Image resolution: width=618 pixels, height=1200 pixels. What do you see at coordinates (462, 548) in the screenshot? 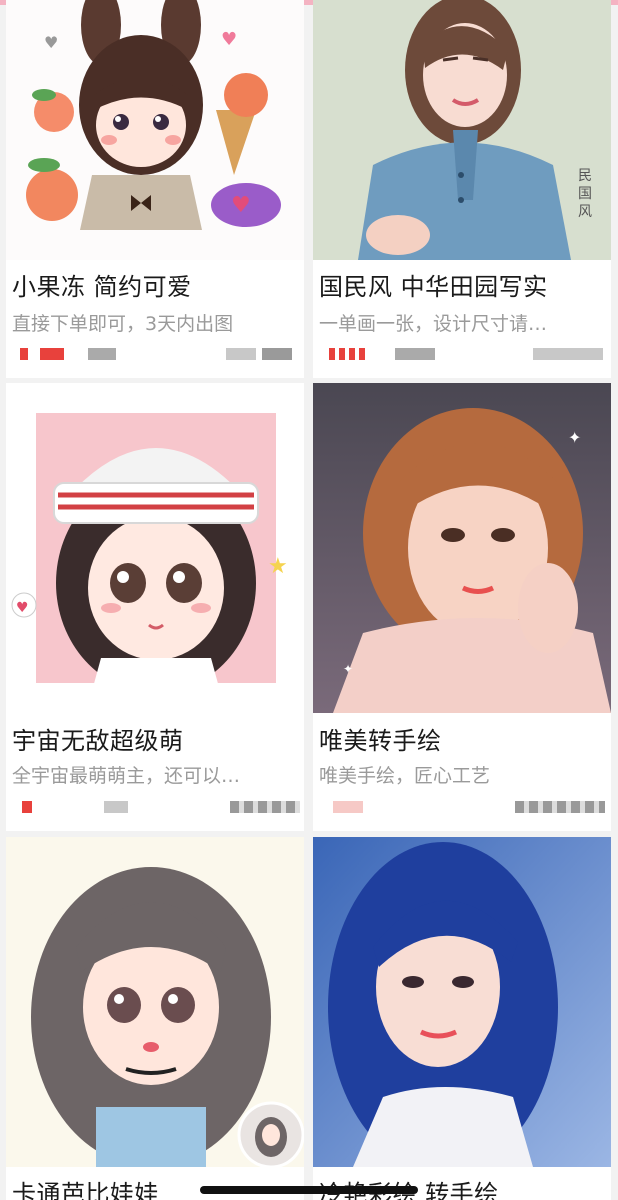
I see `product-image: ✦ ✦` at bounding box center [462, 548].